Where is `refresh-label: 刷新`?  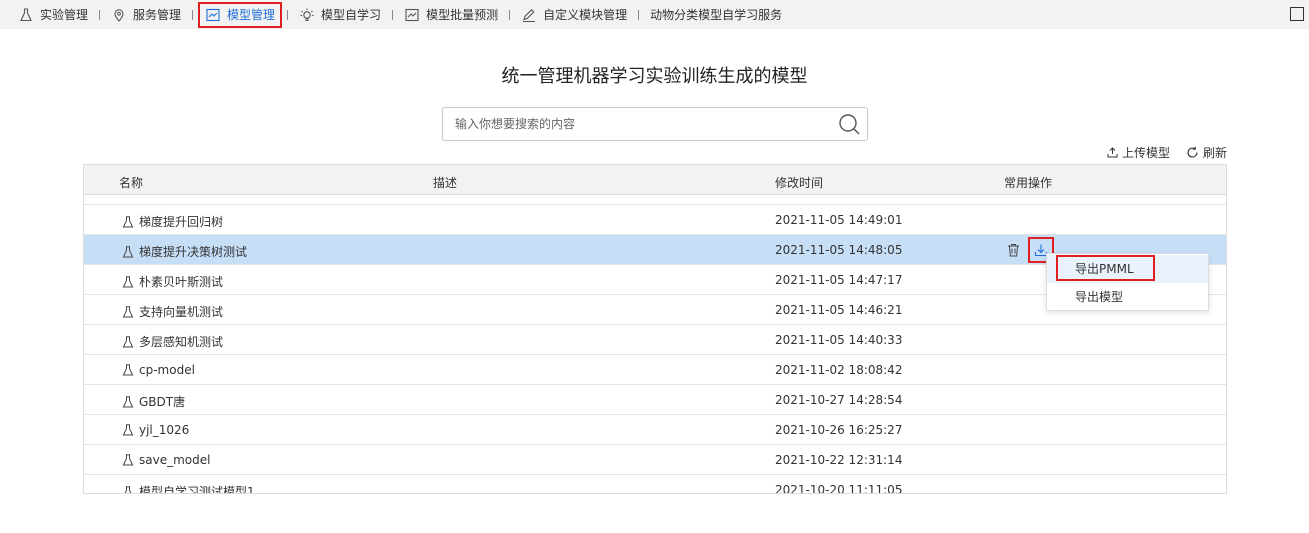 refresh-label: 刷新 is located at coordinates (1214, 153).